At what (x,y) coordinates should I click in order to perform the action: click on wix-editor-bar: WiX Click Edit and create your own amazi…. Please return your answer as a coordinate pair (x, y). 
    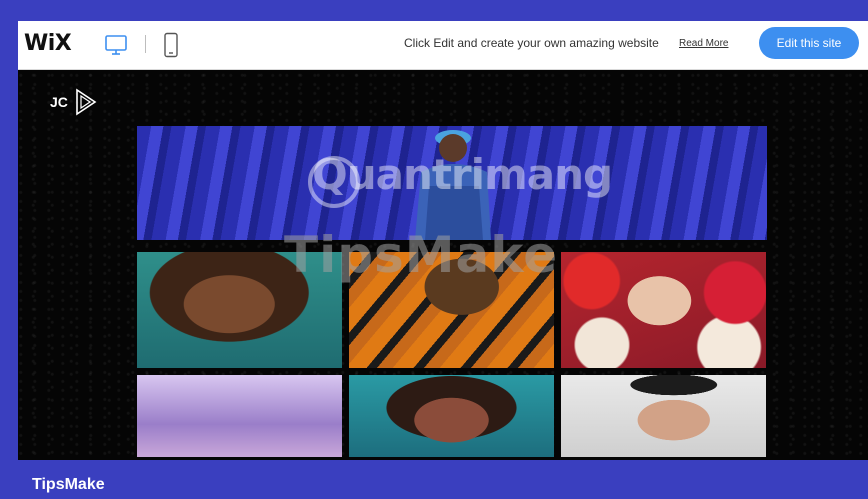
    Looking at the image, I should click on (443, 45).